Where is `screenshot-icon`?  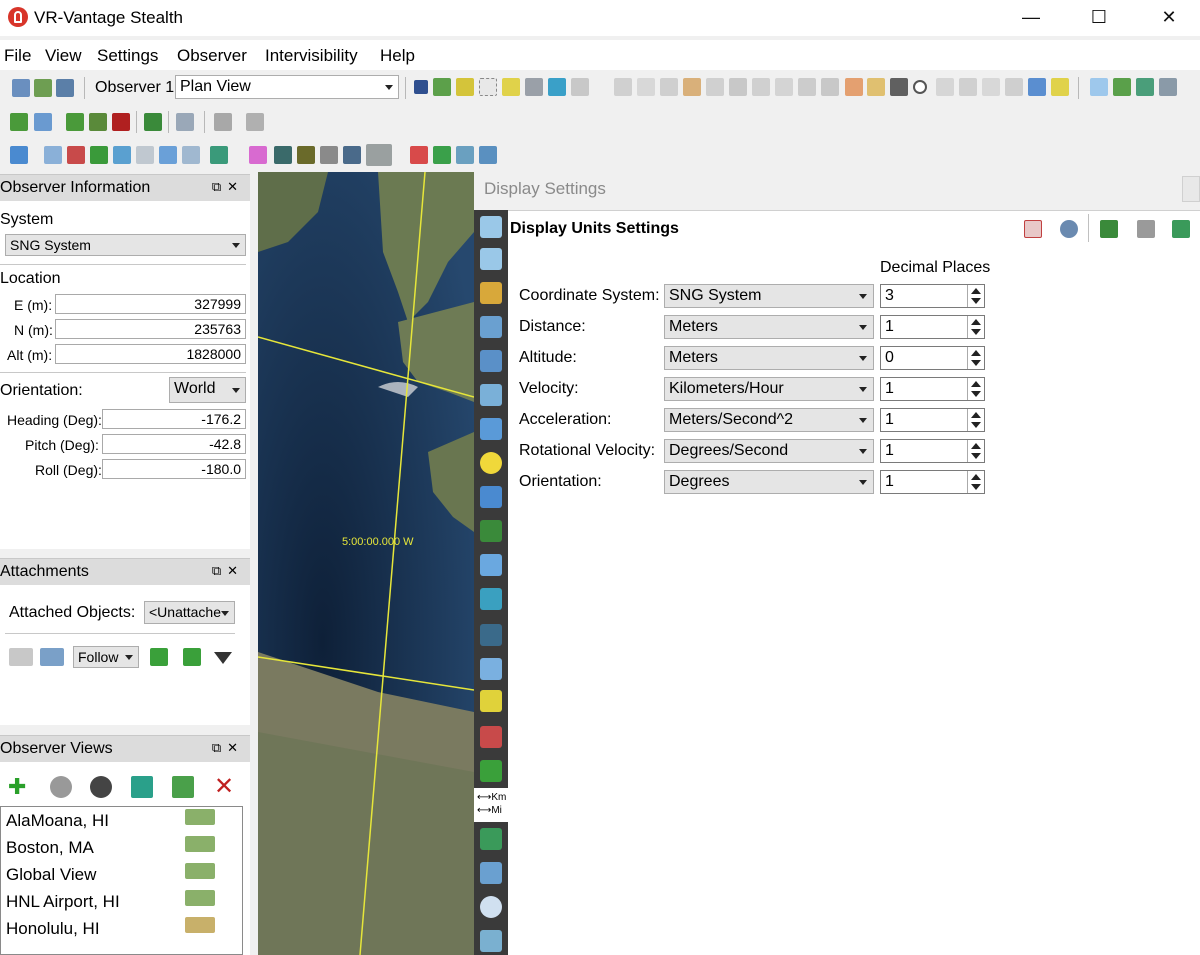
screenshot-icon is located at coordinates (65, 88).